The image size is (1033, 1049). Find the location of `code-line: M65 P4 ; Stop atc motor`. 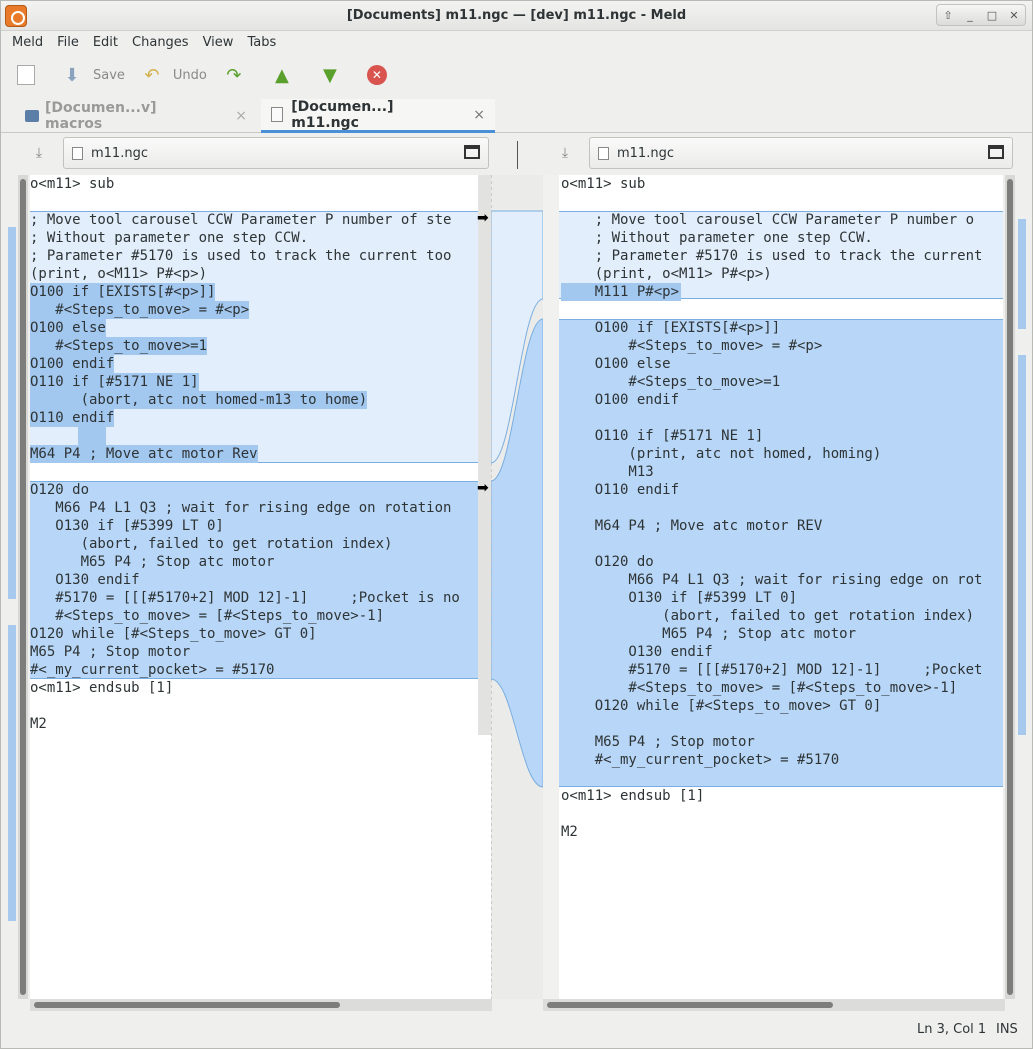

code-line: M65 P4 ; Stop atc motor is located at coordinates (709, 634).